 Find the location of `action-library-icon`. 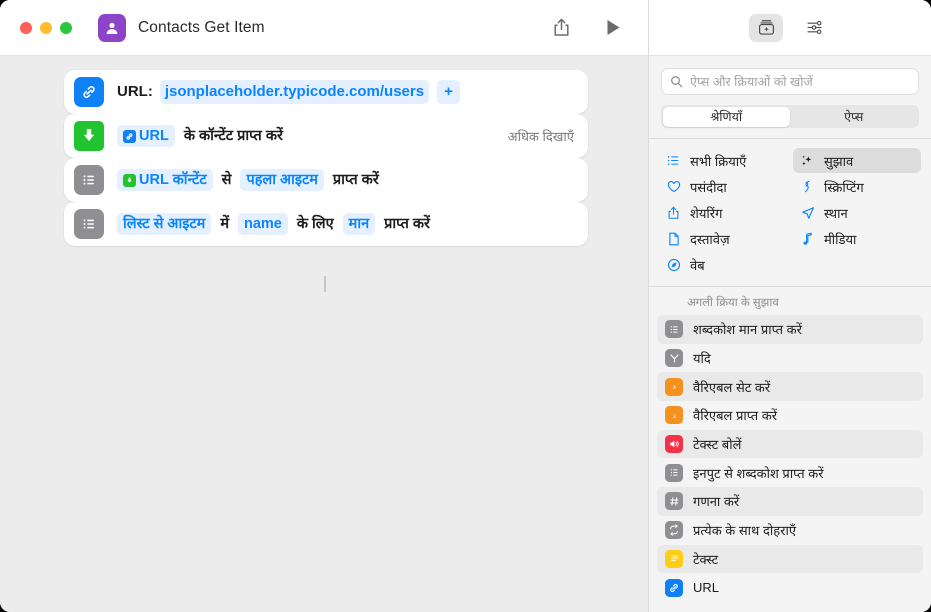

action-library-icon is located at coordinates (766, 27).